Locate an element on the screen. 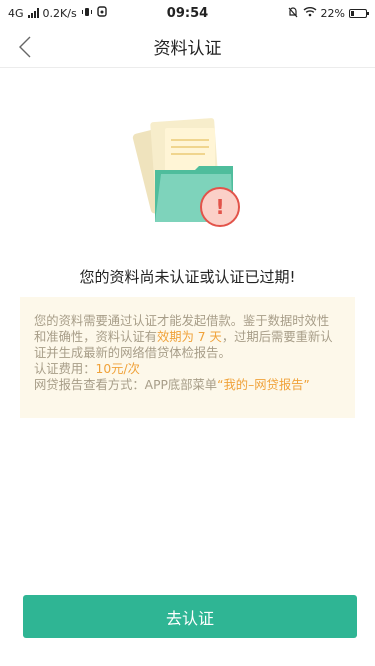 This screenshot has width=375, height=666. alarm-off-icon is located at coordinates (293, 13).